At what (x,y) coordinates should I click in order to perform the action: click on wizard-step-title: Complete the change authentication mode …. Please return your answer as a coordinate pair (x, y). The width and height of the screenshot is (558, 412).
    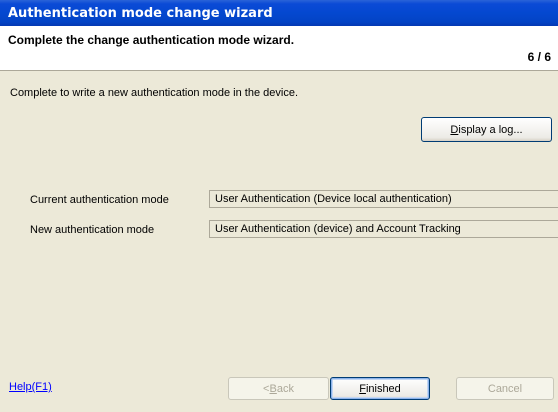
    Looking at the image, I should click on (151, 40).